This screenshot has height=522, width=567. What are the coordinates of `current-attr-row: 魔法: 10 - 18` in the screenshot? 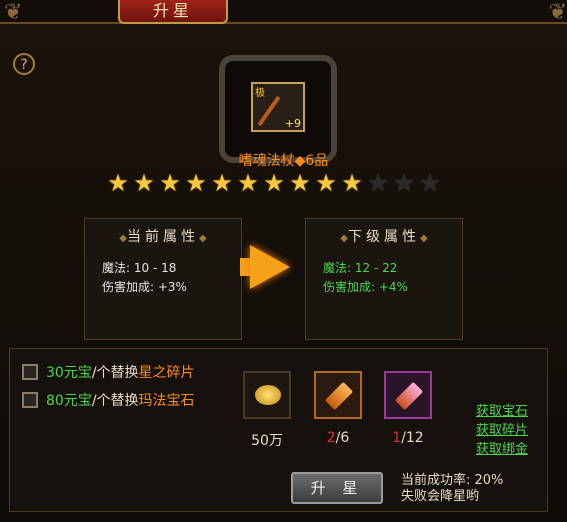 It's located at (171, 268).